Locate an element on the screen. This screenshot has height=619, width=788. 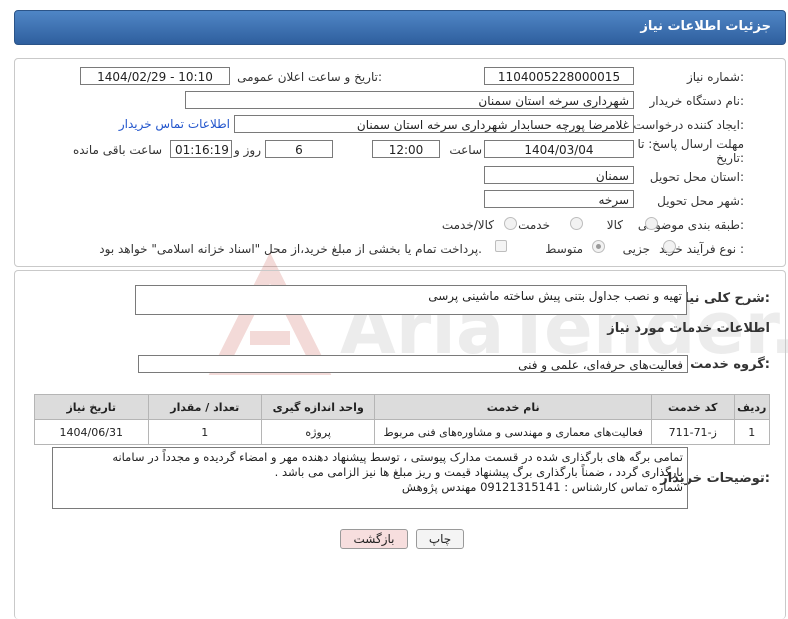
days-label: روز و is located at coordinates (247, 150).